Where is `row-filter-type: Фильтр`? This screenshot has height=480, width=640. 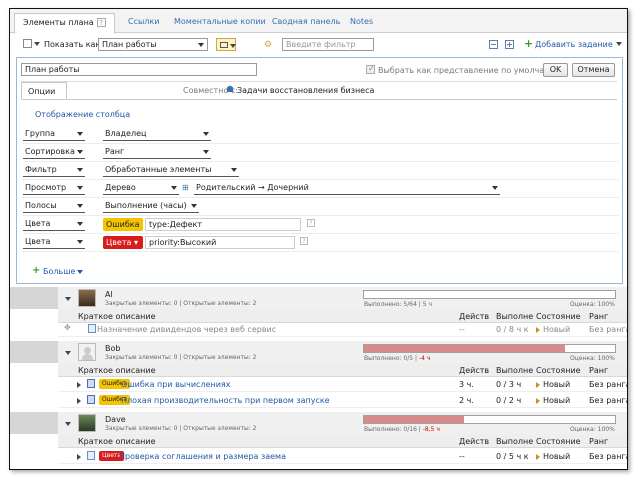
row-filter-type: Фильтр is located at coordinates (54, 170).